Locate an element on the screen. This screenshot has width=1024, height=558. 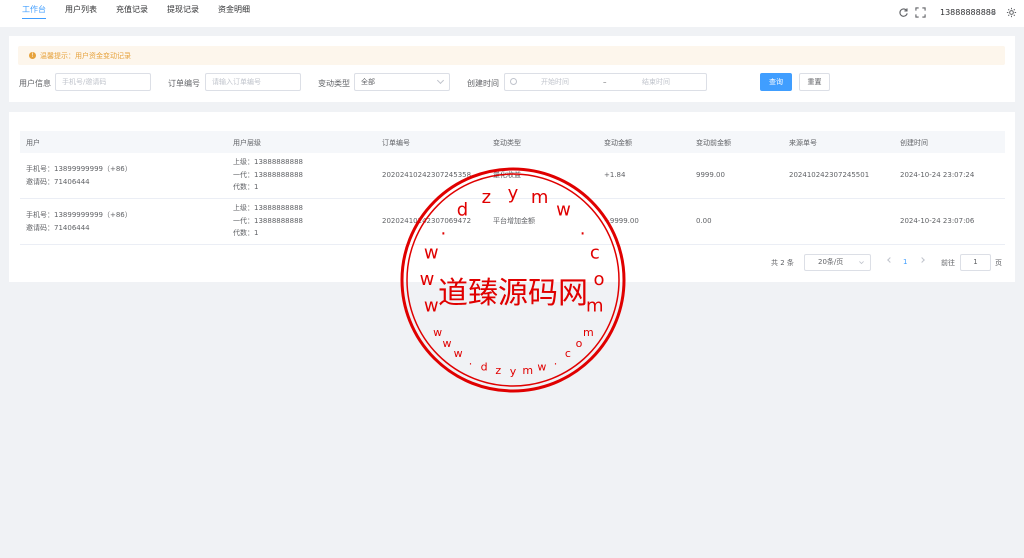
prev-page-icon is located at coordinates (890, 260).